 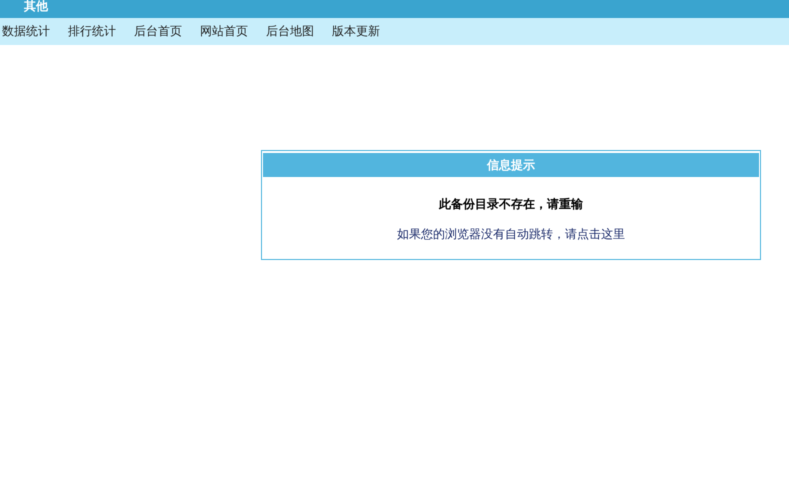 What do you see at coordinates (511, 234) in the screenshot?
I see `redirect-link: 如果您的浏览器没有自动跳转，请点击这里` at bounding box center [511, 234].